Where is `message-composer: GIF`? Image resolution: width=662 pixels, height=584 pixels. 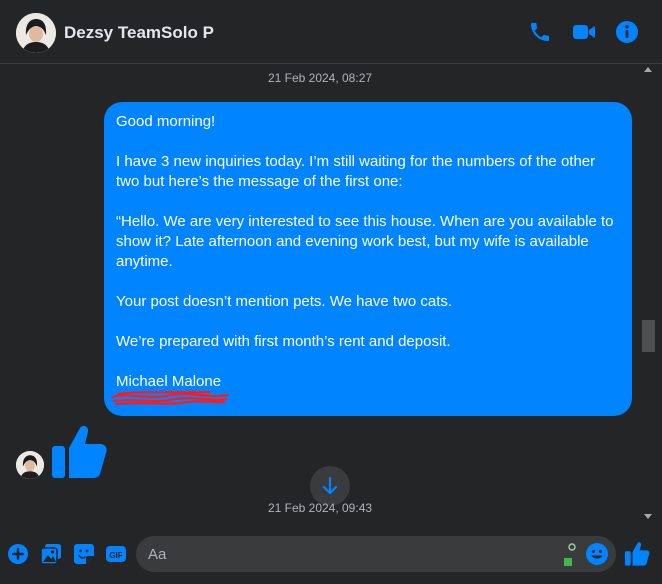 message-composer: GIF is located at coordinates (331, 554).